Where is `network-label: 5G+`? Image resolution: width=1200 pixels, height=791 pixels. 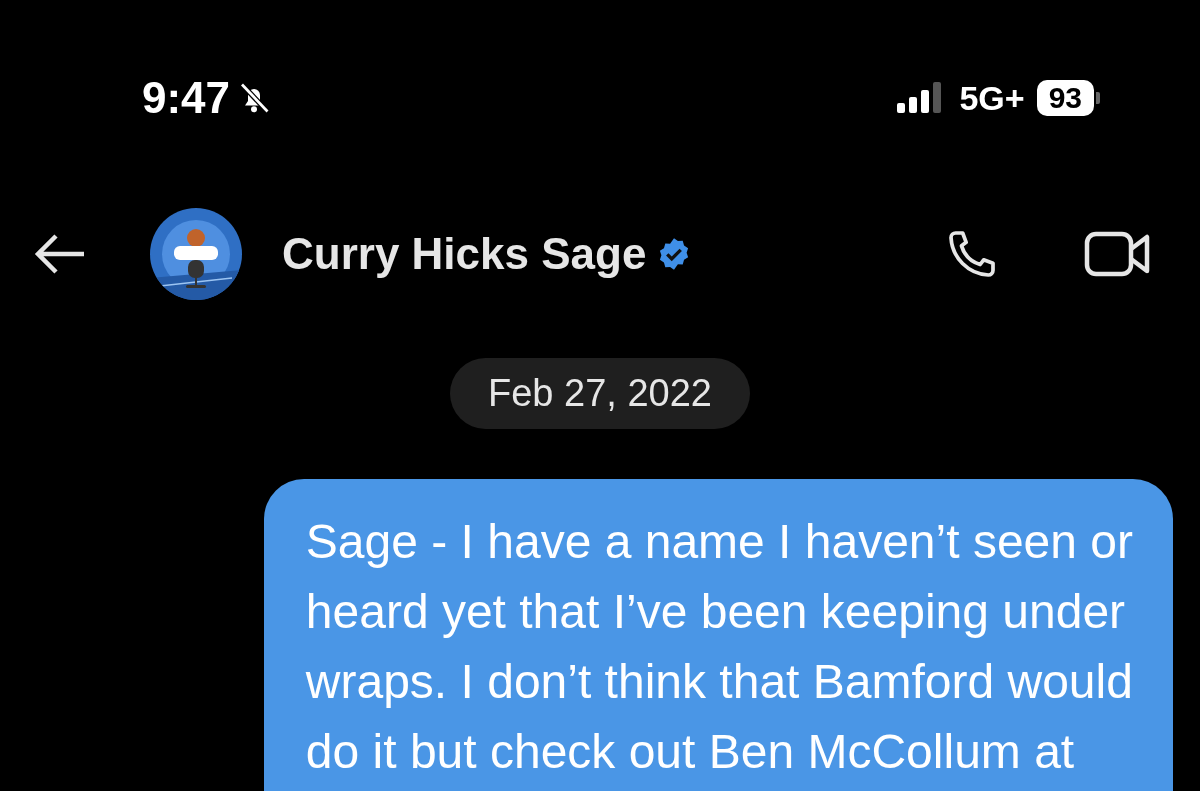 network-label: 5G+ is located at coordinates (992, 98).